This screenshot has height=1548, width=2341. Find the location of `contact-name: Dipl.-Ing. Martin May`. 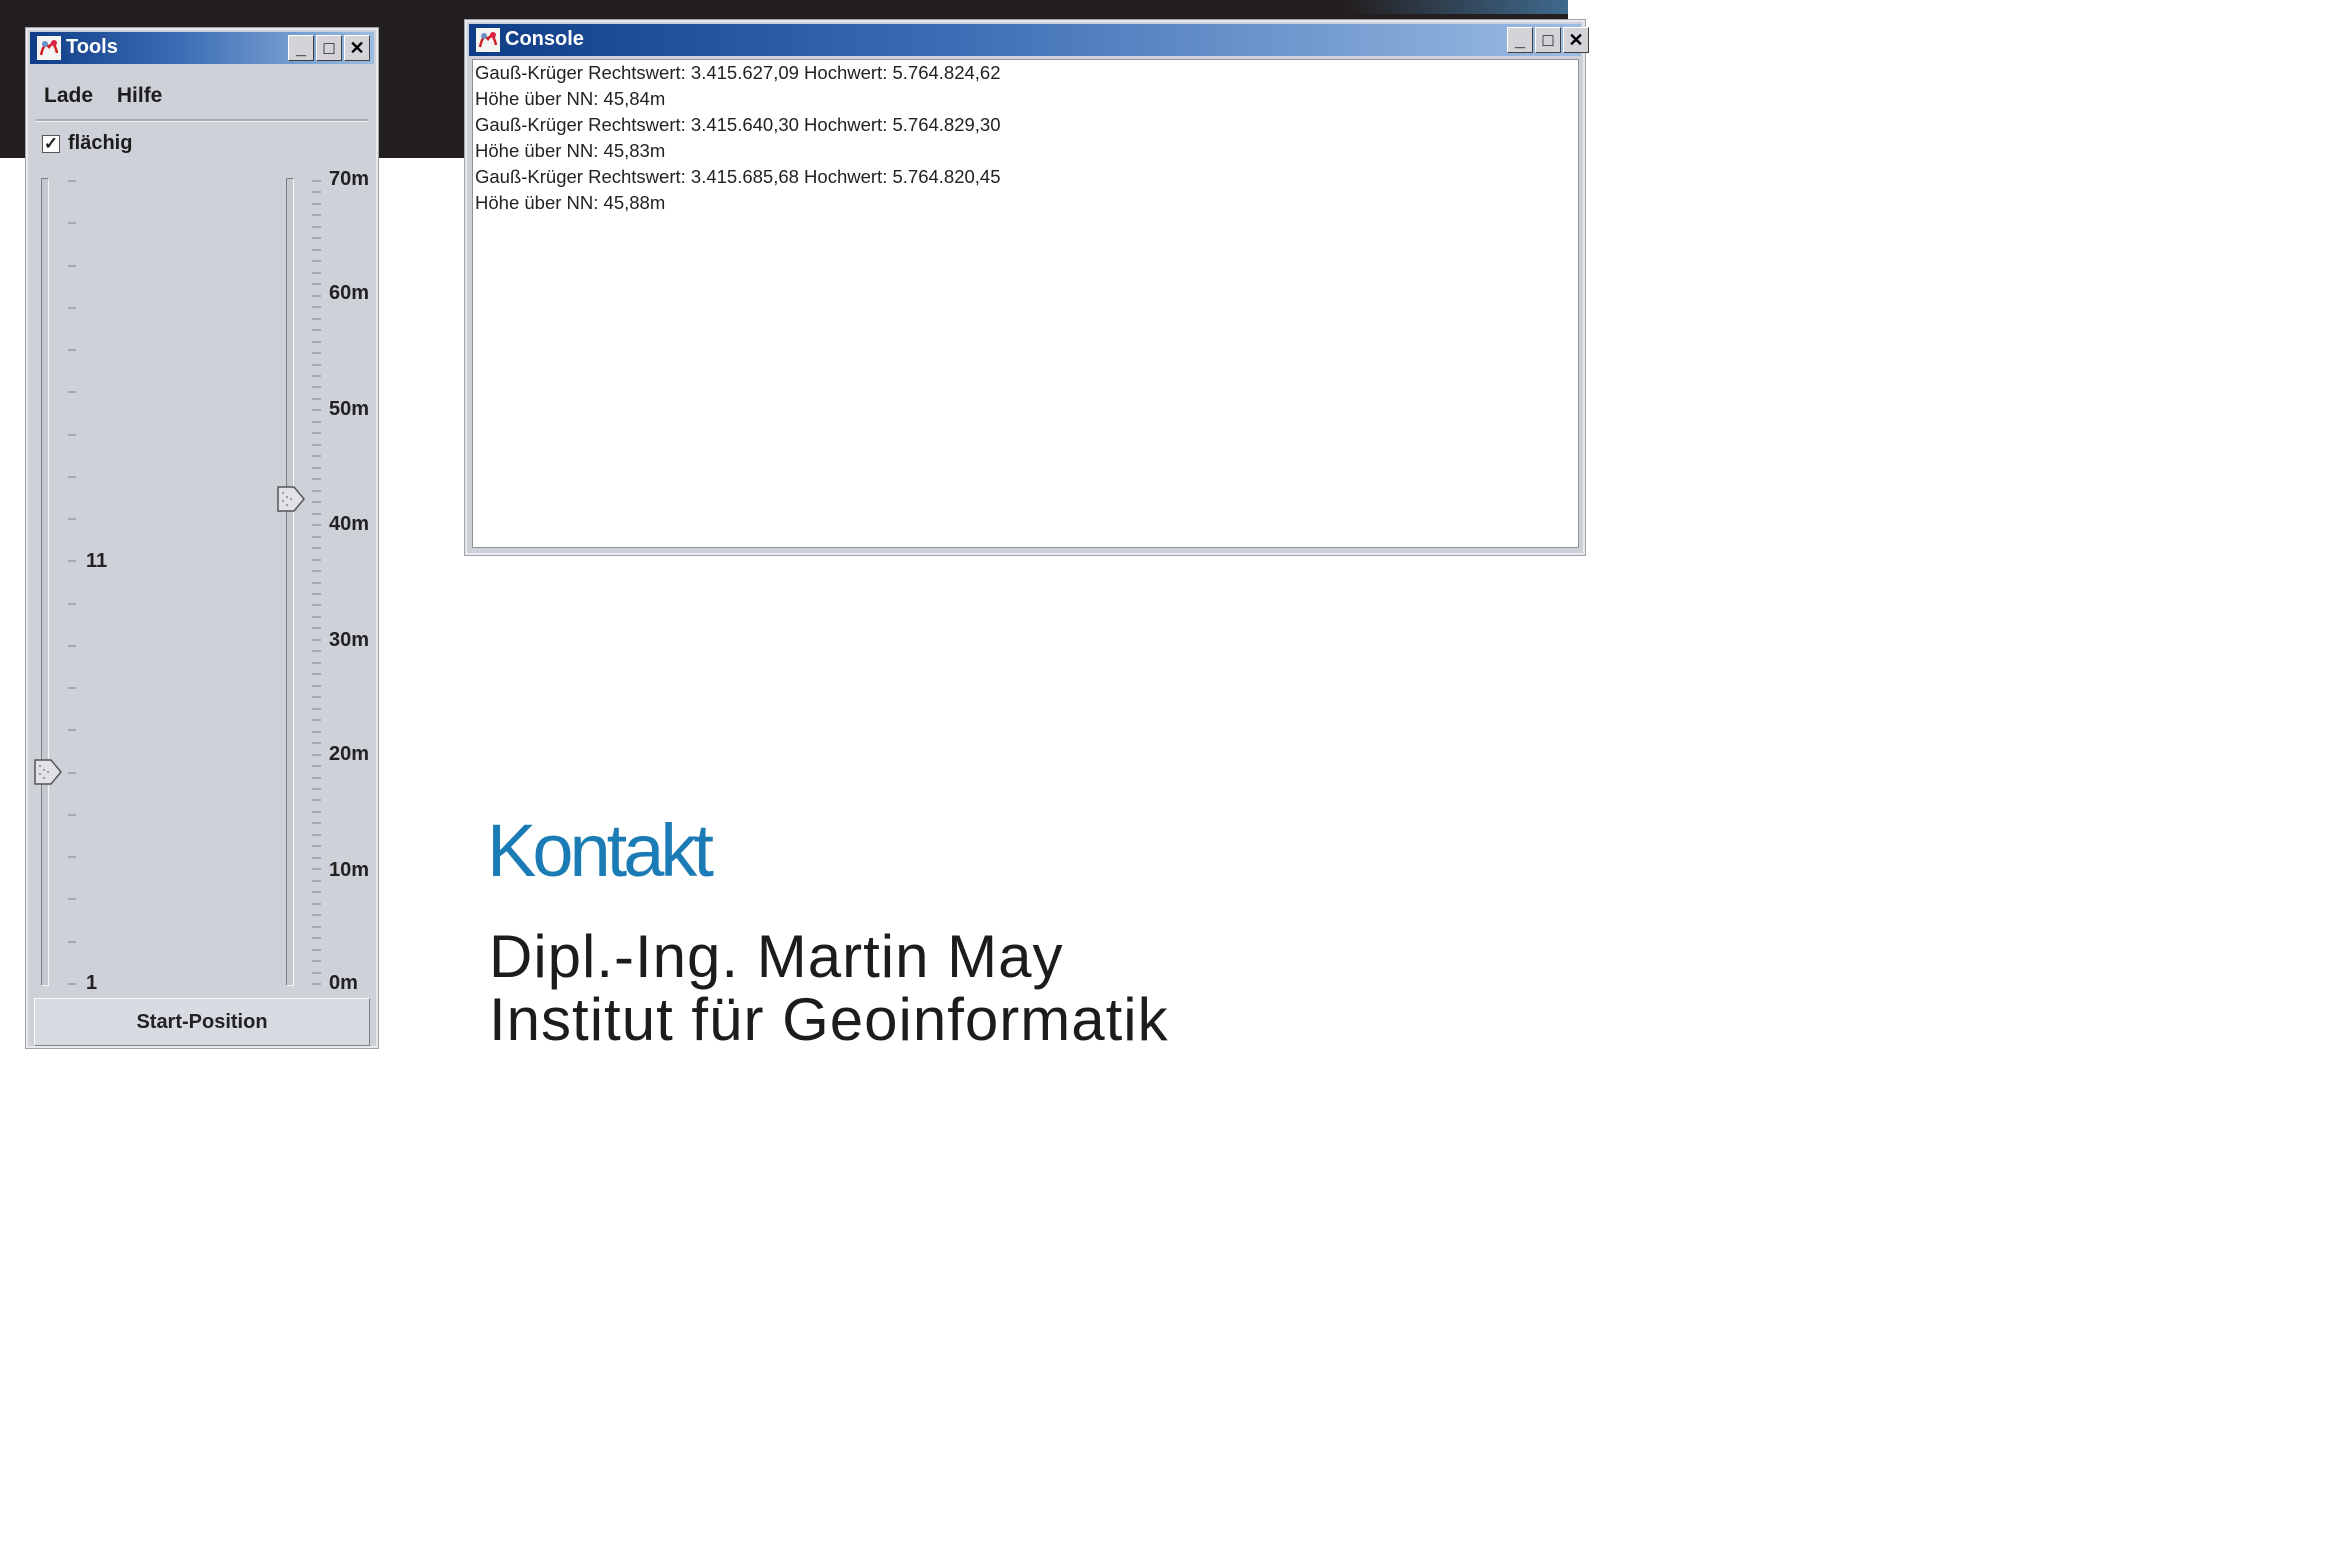

contact-name: Dipl.-Ing. Martin May is located at coordinates (776, 956).